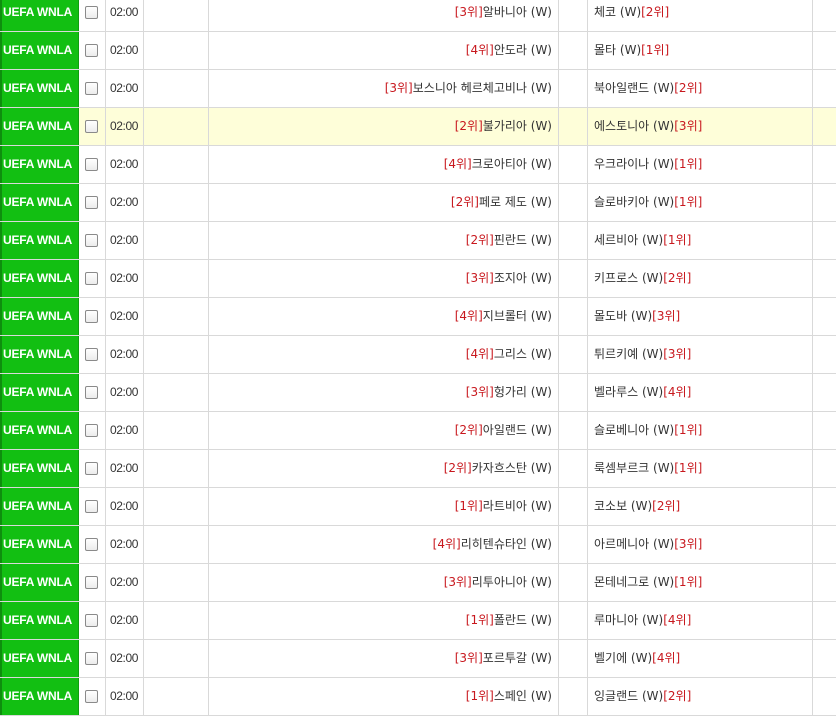  I want to click on home-team: [3위]조지아 (W), so click(384, 278).